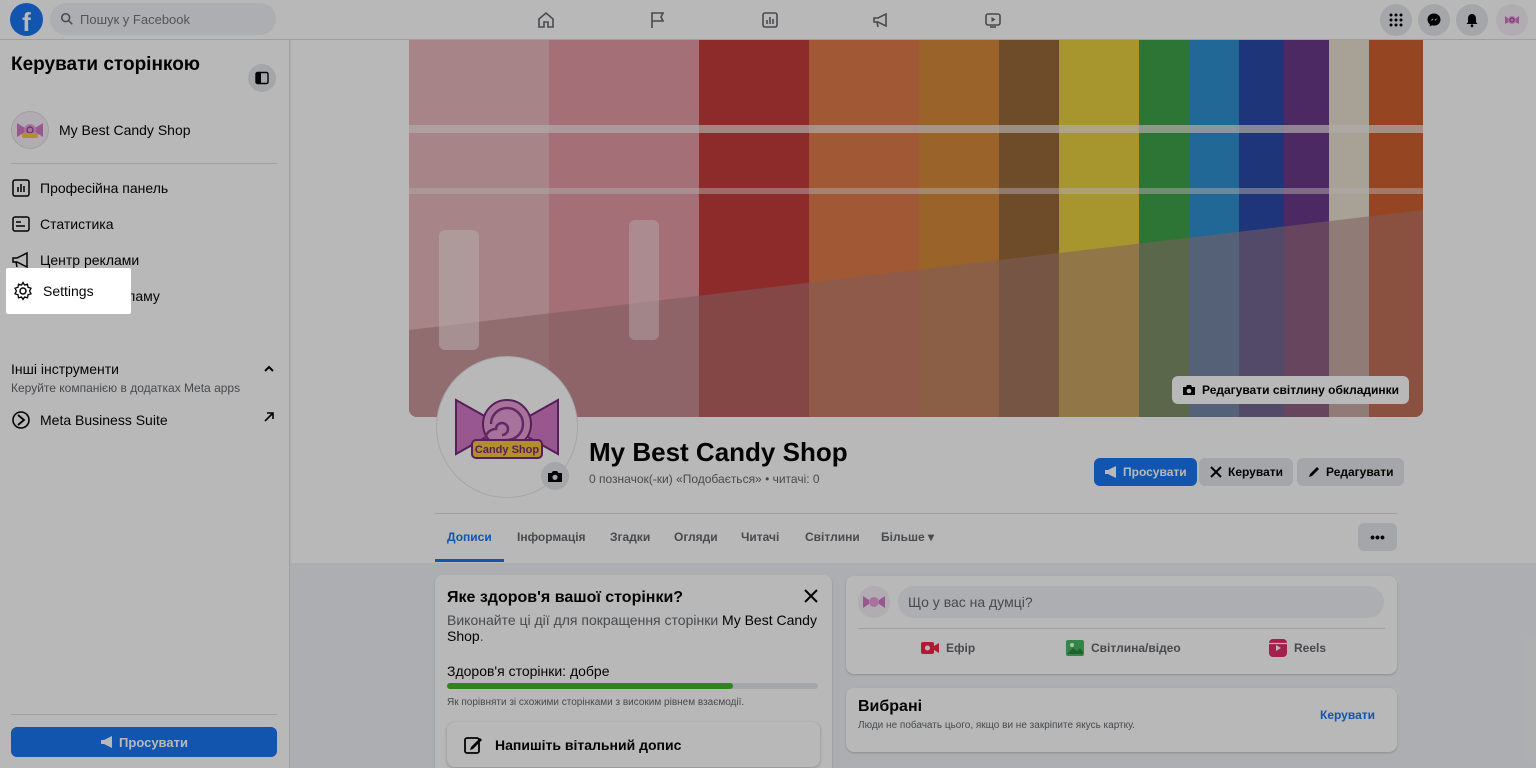 Image resolution: width=1536 pixels, height=768 pixels. I want to click on tools-icon, so click(1216, 472).